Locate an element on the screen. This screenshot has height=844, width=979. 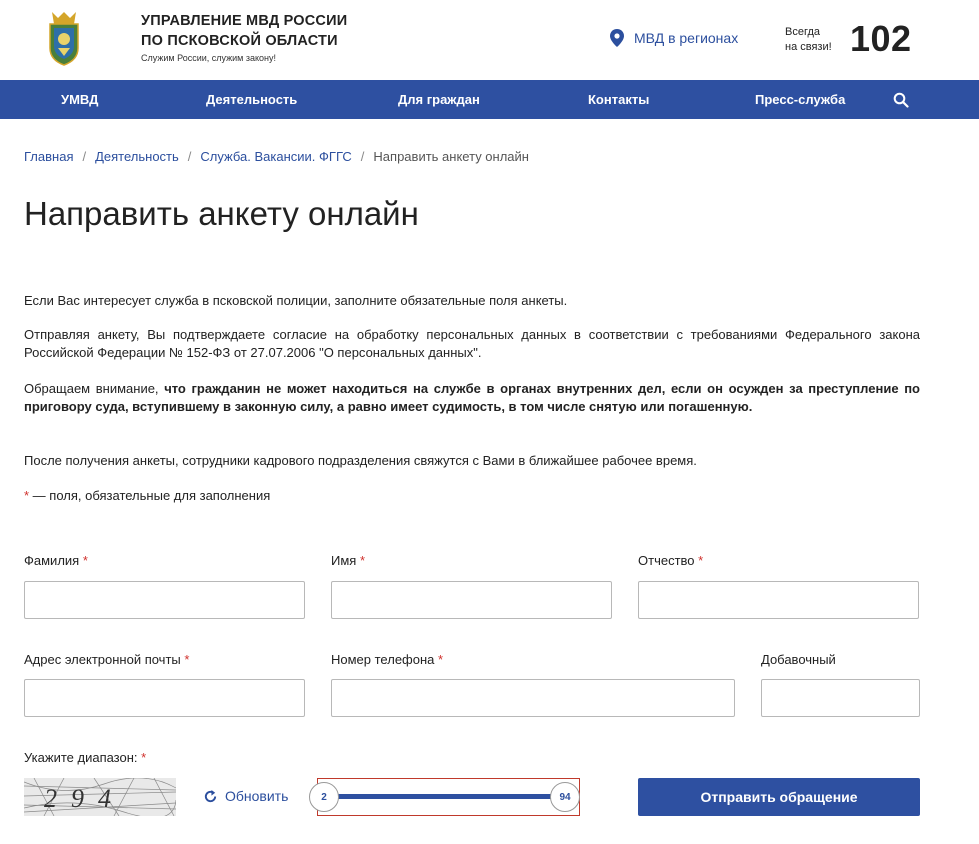
ext-input is located at coordinates (840, 698).